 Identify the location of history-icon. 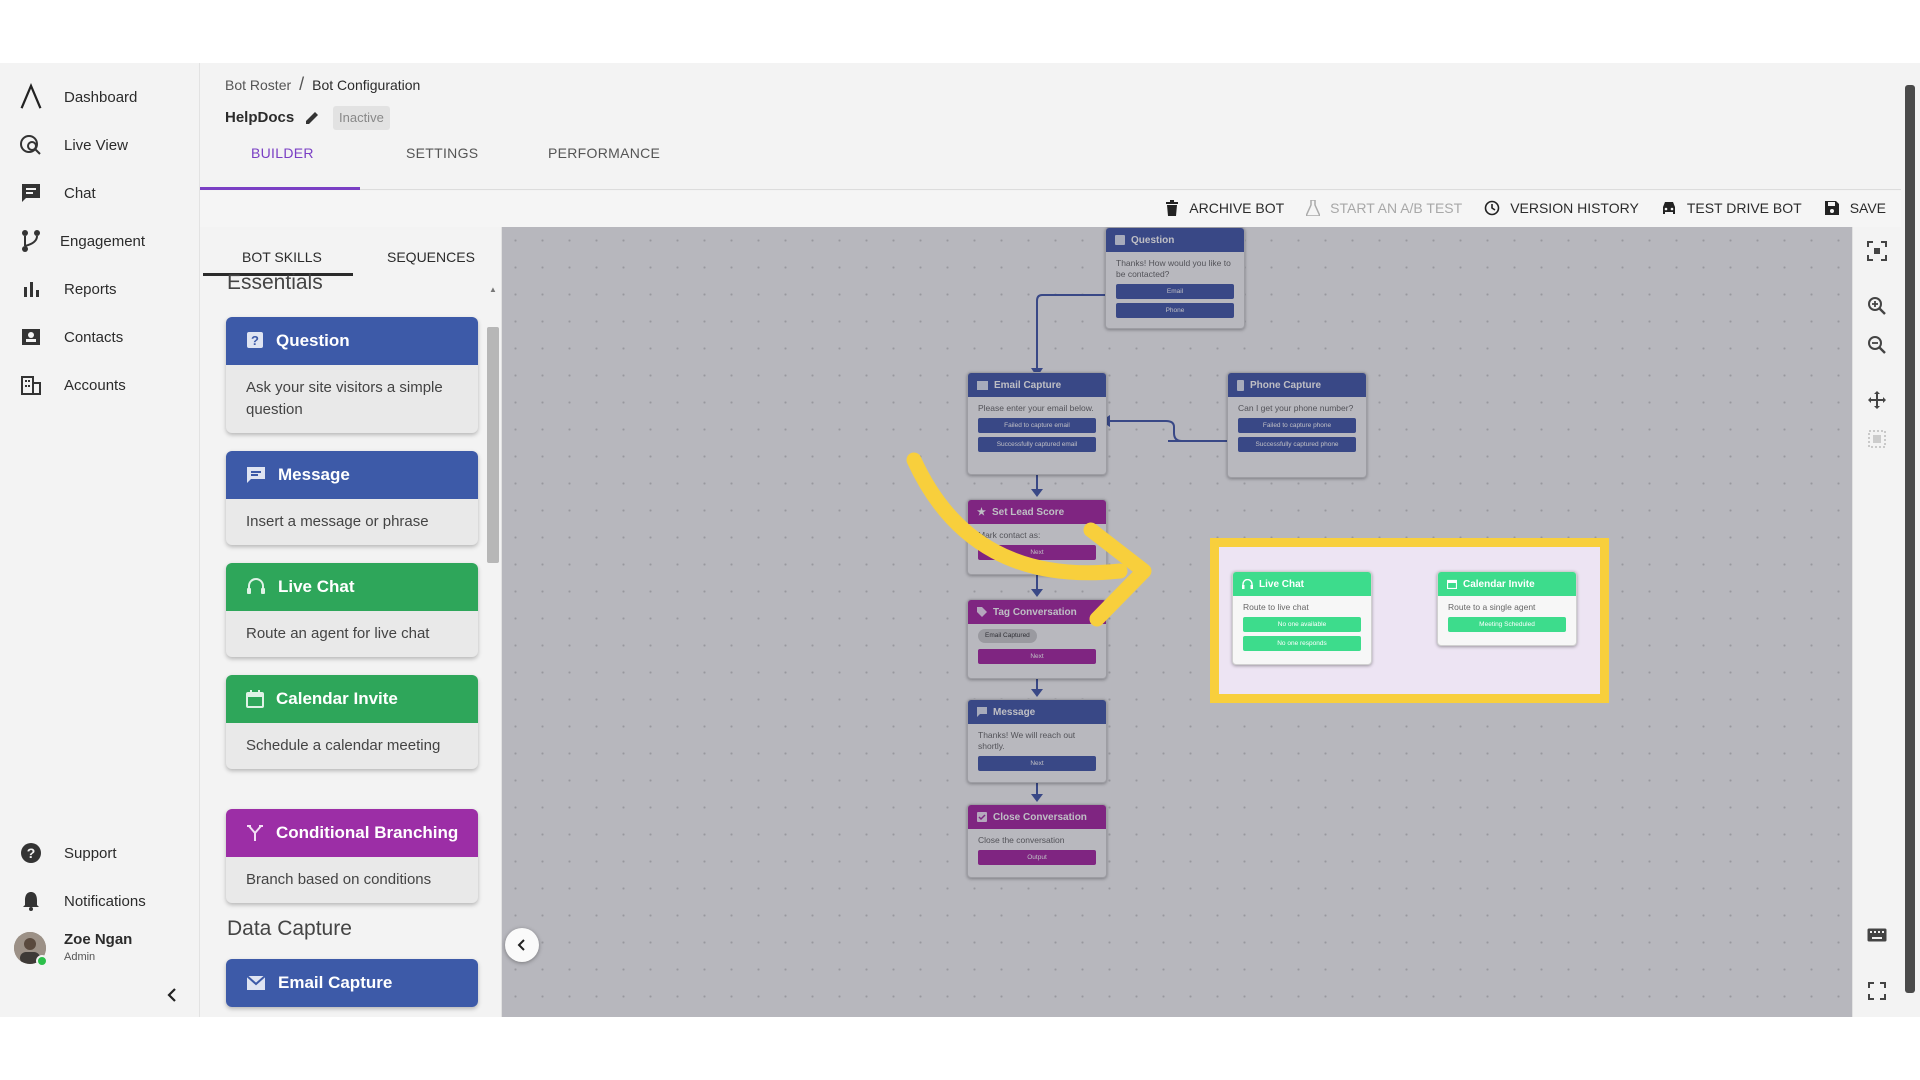
(1492, 208).